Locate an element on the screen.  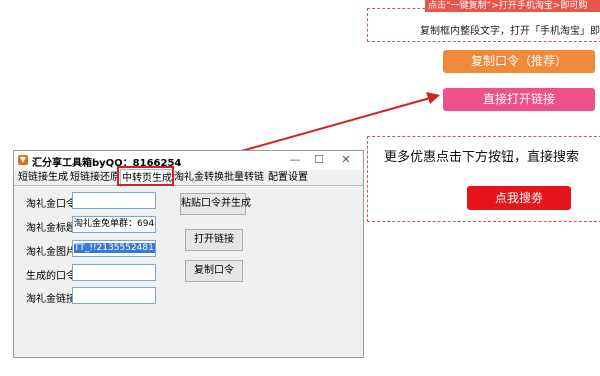
tlj-link-label: 淘礼金链接 is located at coordinates (51, 299).